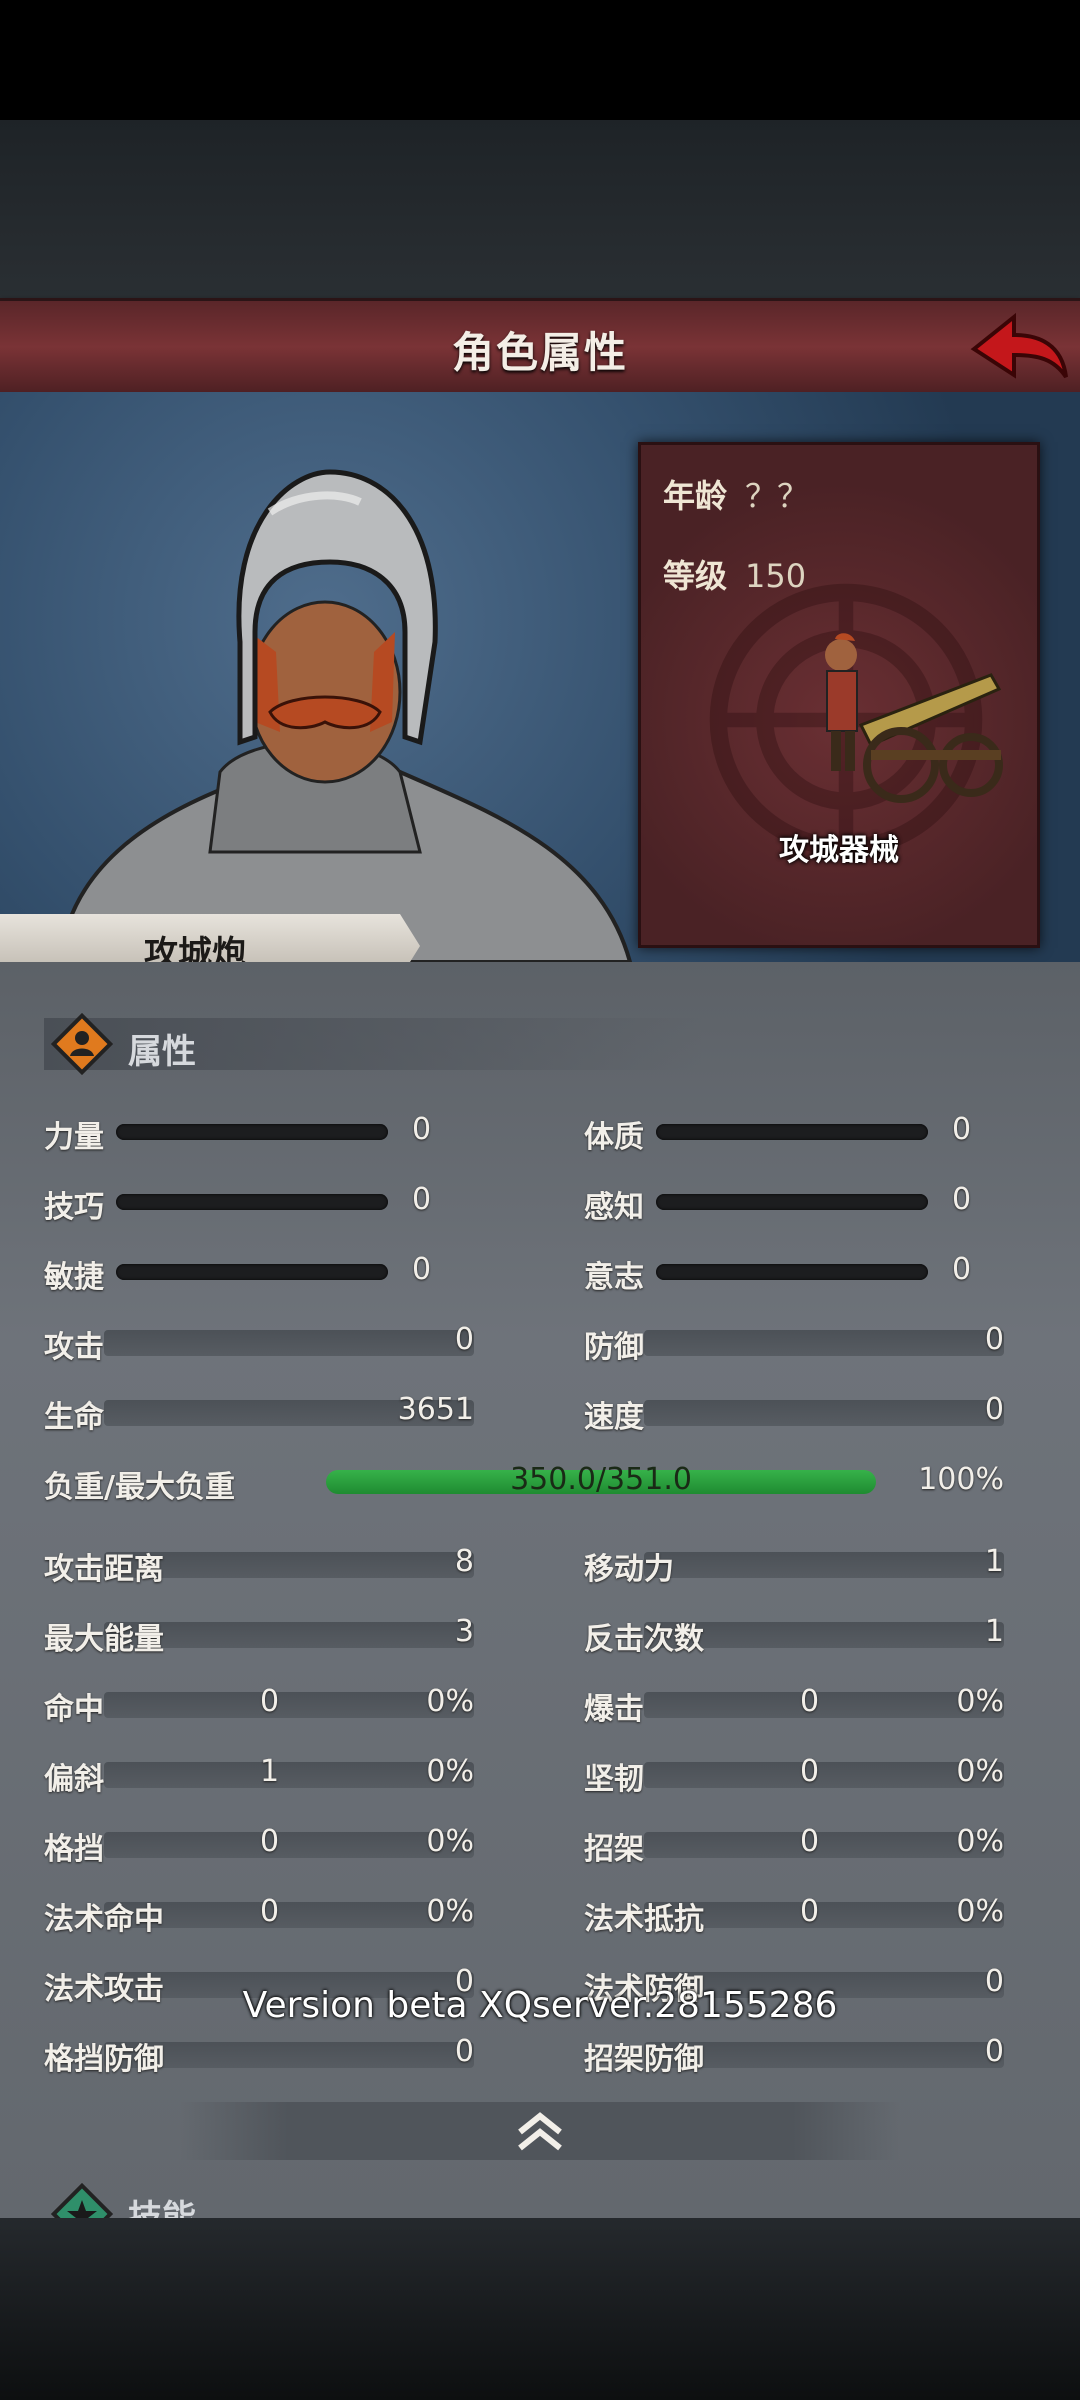 This screenshot has width=1080, height=2400. What do you see at coordinates (776, 576) in the screenshot?
I see `level-value: 150` at bounding box center [776, 576].